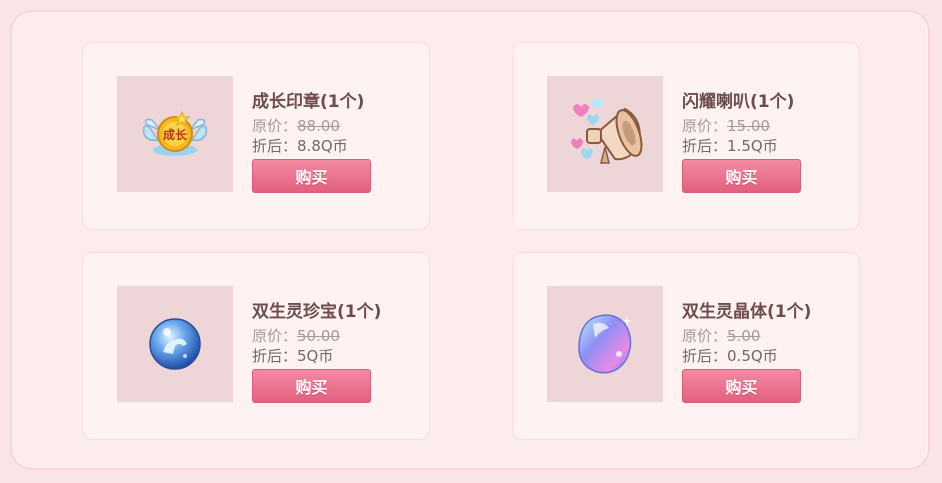 The width and height of the screenshot is (942, 483). Describe the element at coordinates (256, 136) in the screenshot. I see `item-card-growth-seal: 成长 成长印章(1个) 原价：88.00 折后：8.8Q币 购买` at that location.